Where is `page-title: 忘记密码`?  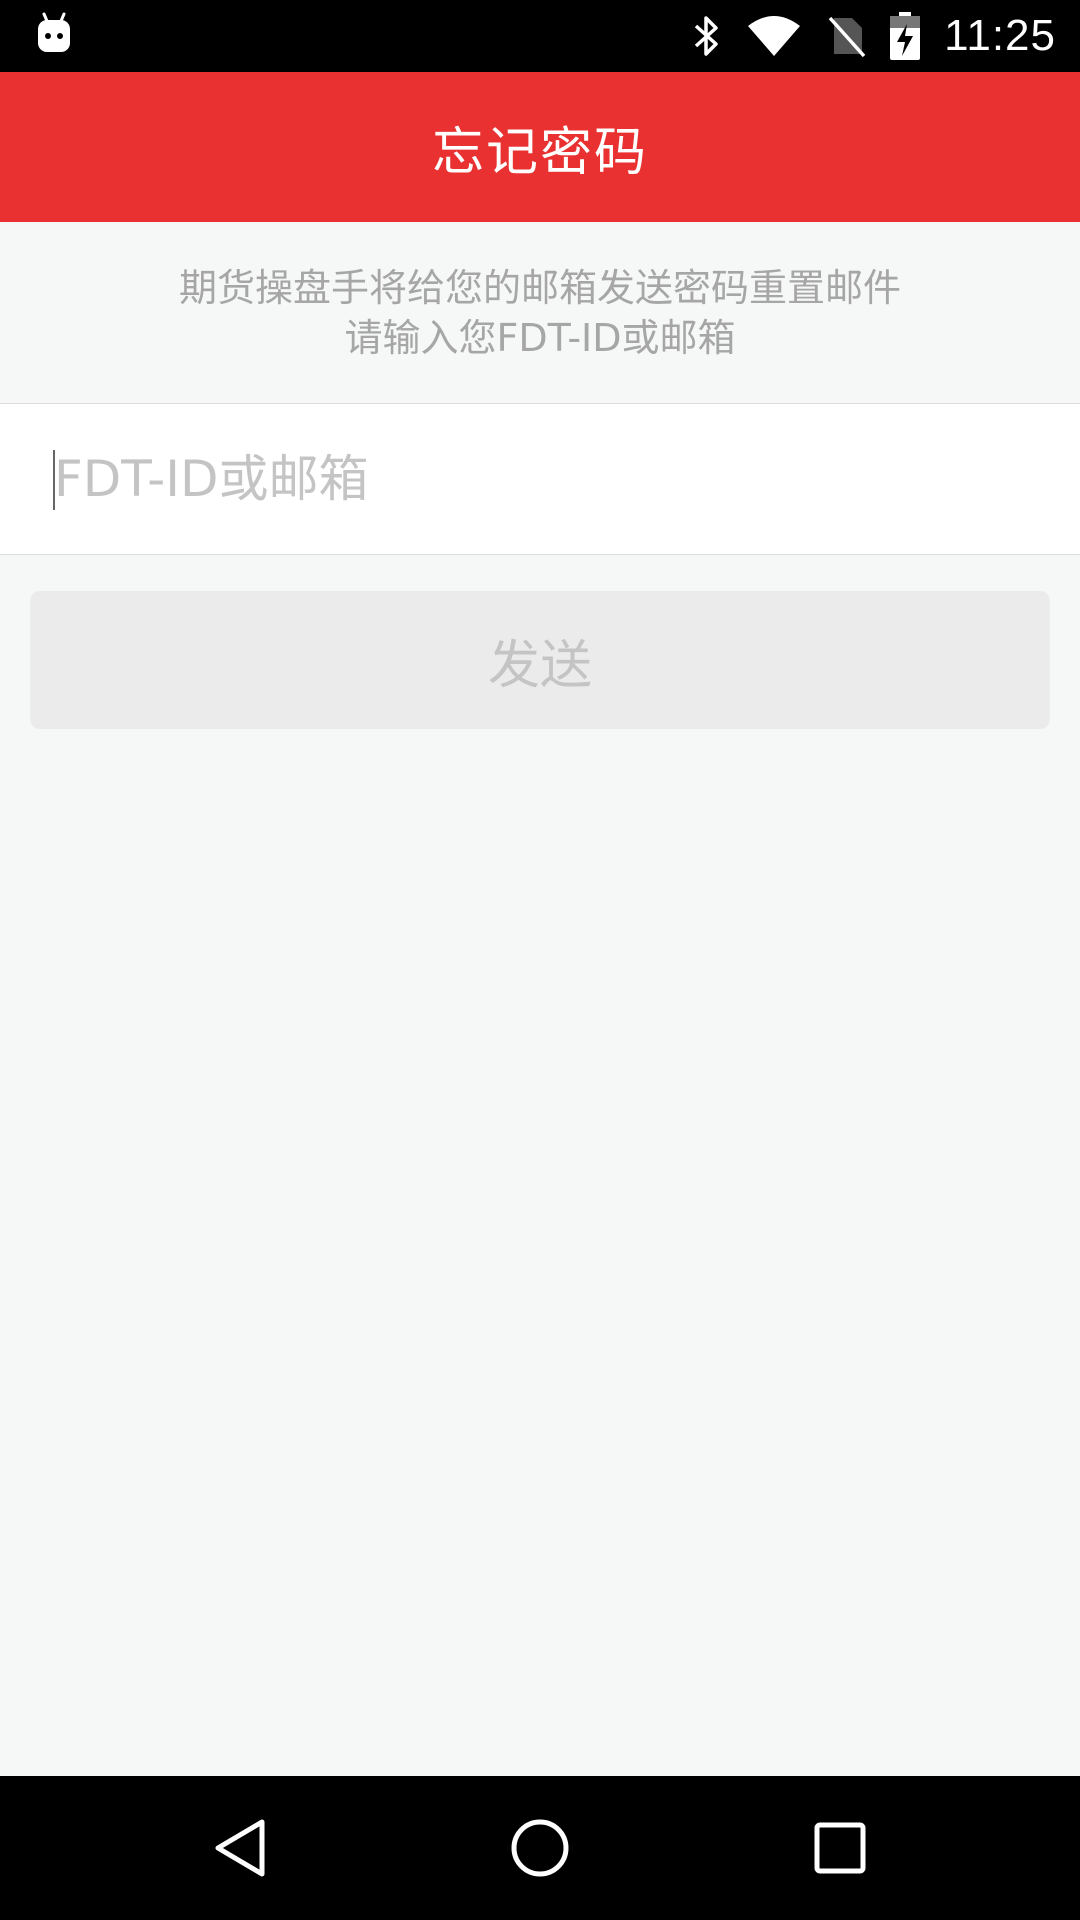 page-title: 忘记密码 is located at coordinates (539, 152).